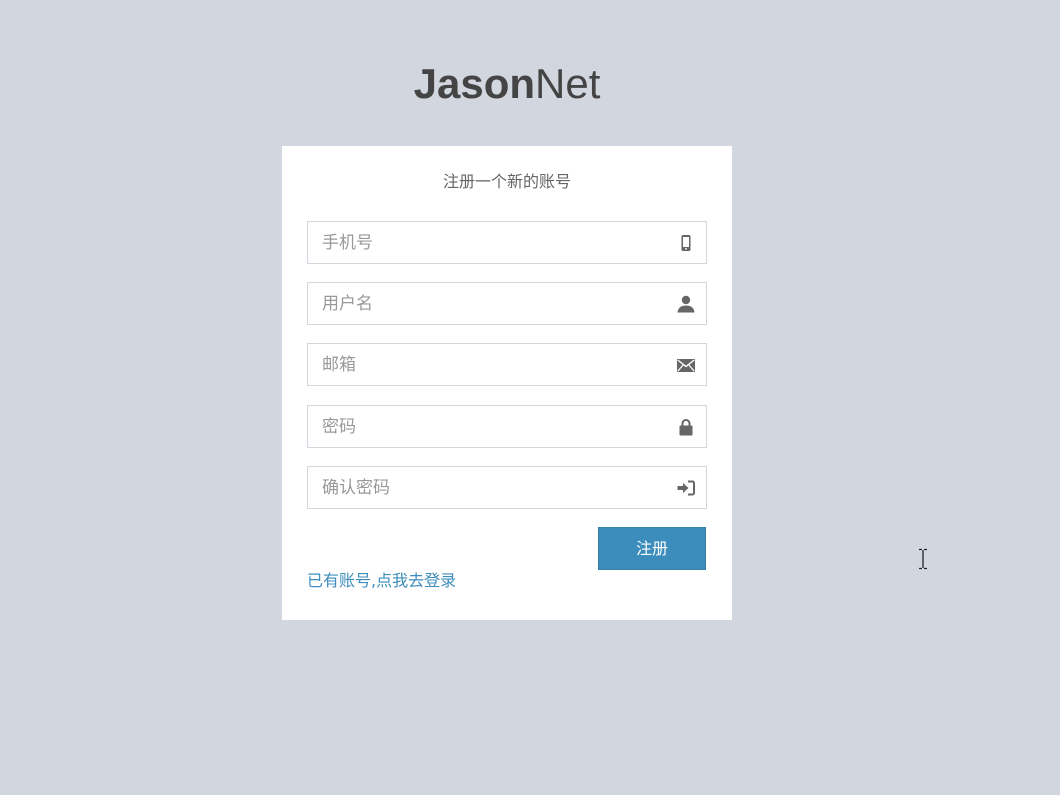 This screenshot has height=795, width=1060. What do you see at coordinates (923, 559) in the screenshot?
I see `text-cursor-icon` at bounding box center [923, 559].